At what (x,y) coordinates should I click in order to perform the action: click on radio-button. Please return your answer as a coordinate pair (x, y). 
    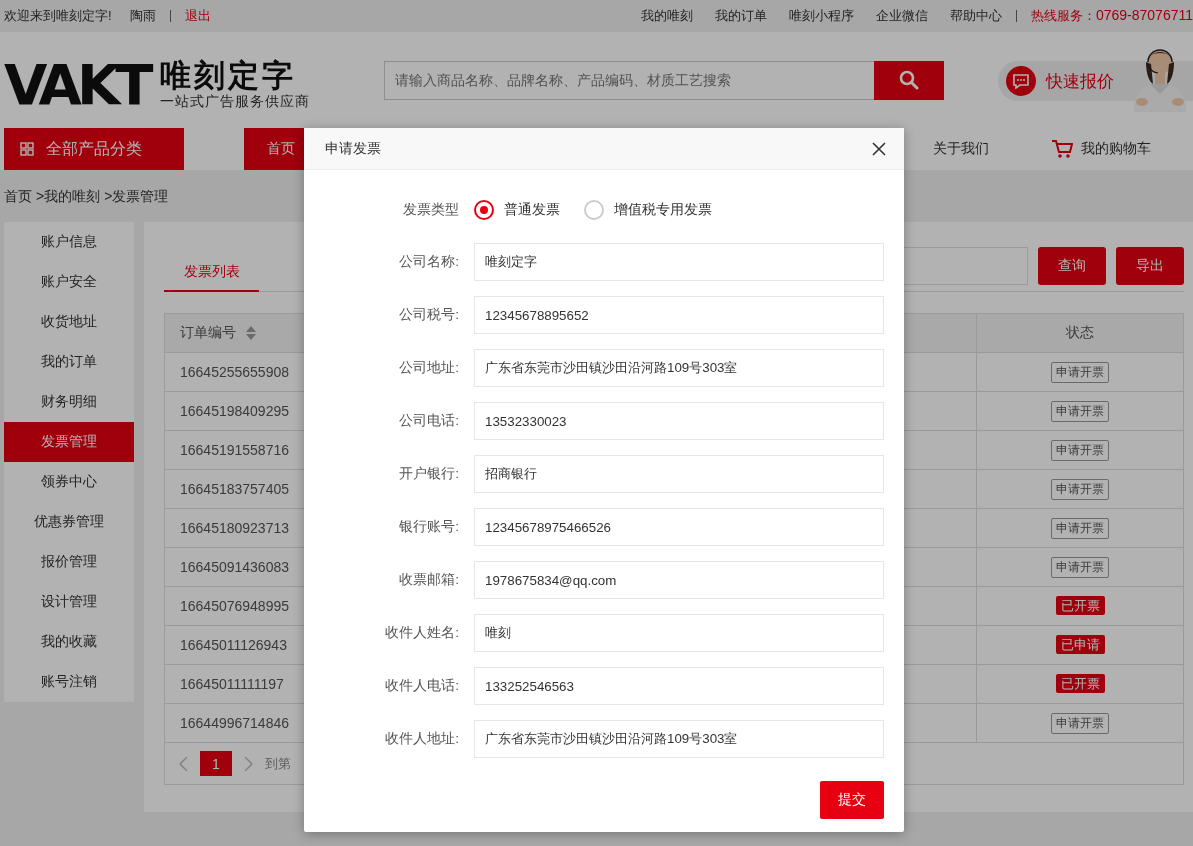
    Looking at the image, I should click on (484, 210).